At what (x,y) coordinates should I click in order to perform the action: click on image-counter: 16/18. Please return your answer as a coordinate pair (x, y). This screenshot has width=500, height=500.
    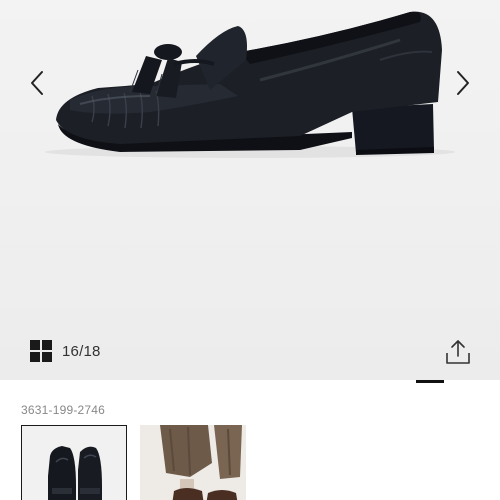
    Looking at the image, I should click on (81, 351).